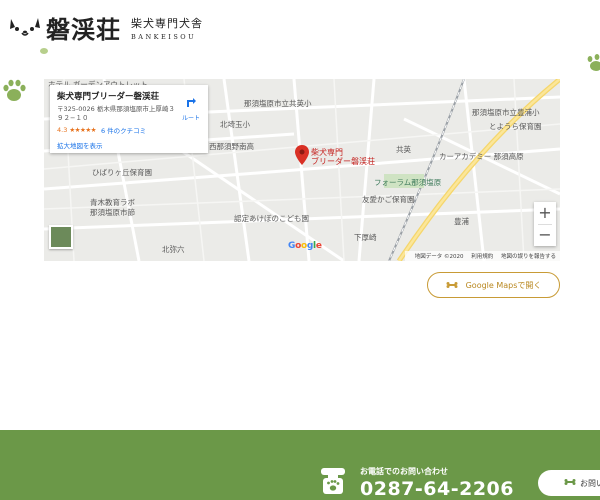 Image resolution: width=600 pixels, height=500 pixels. What do you see at coordinates (327, 152) in the screenshot?
I see `pin-label-line1: 柴犬専門` at bounding box center [327, 152].